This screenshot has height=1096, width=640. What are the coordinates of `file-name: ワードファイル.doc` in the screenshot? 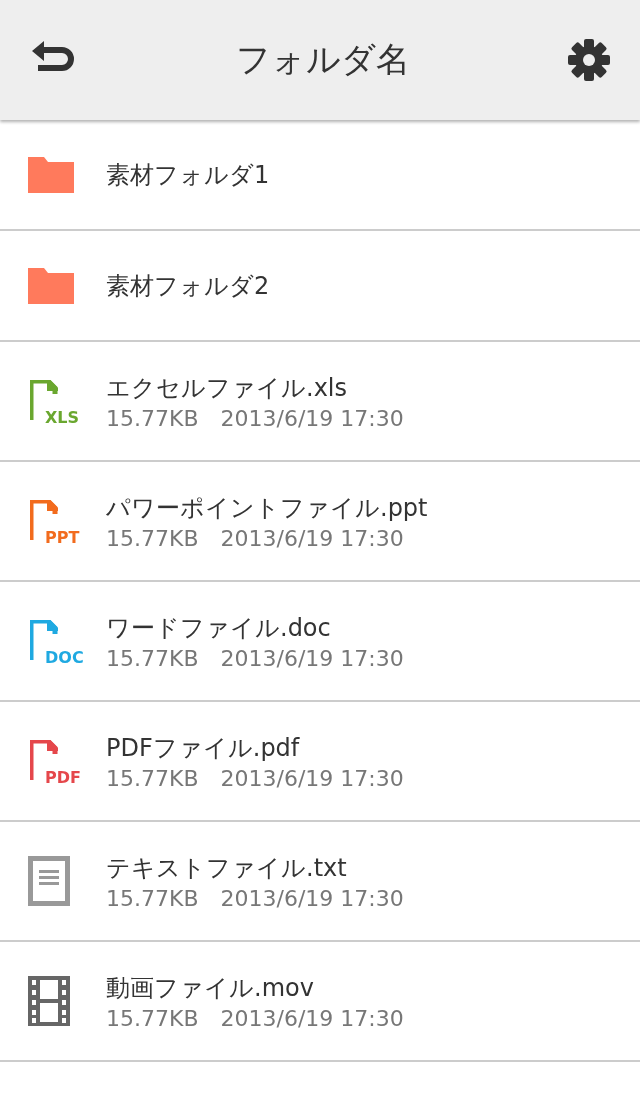 It's located at (219, 628).